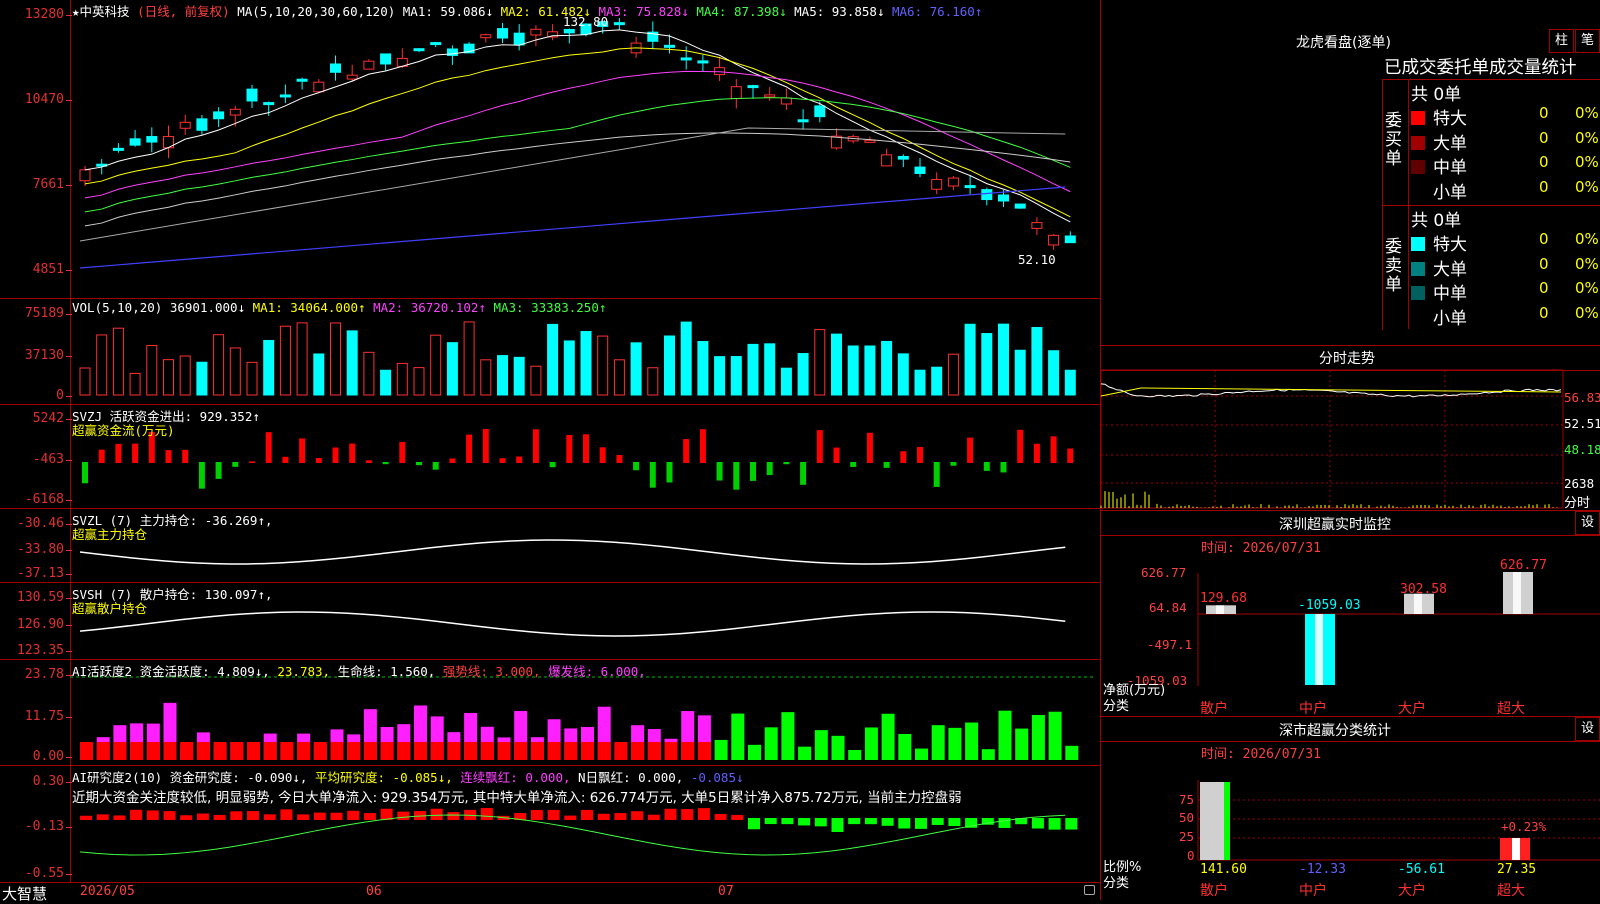 The height and width of the screenshot is (904, 1600). I want to click on order-size-label: 中单, so click(1450, 168).